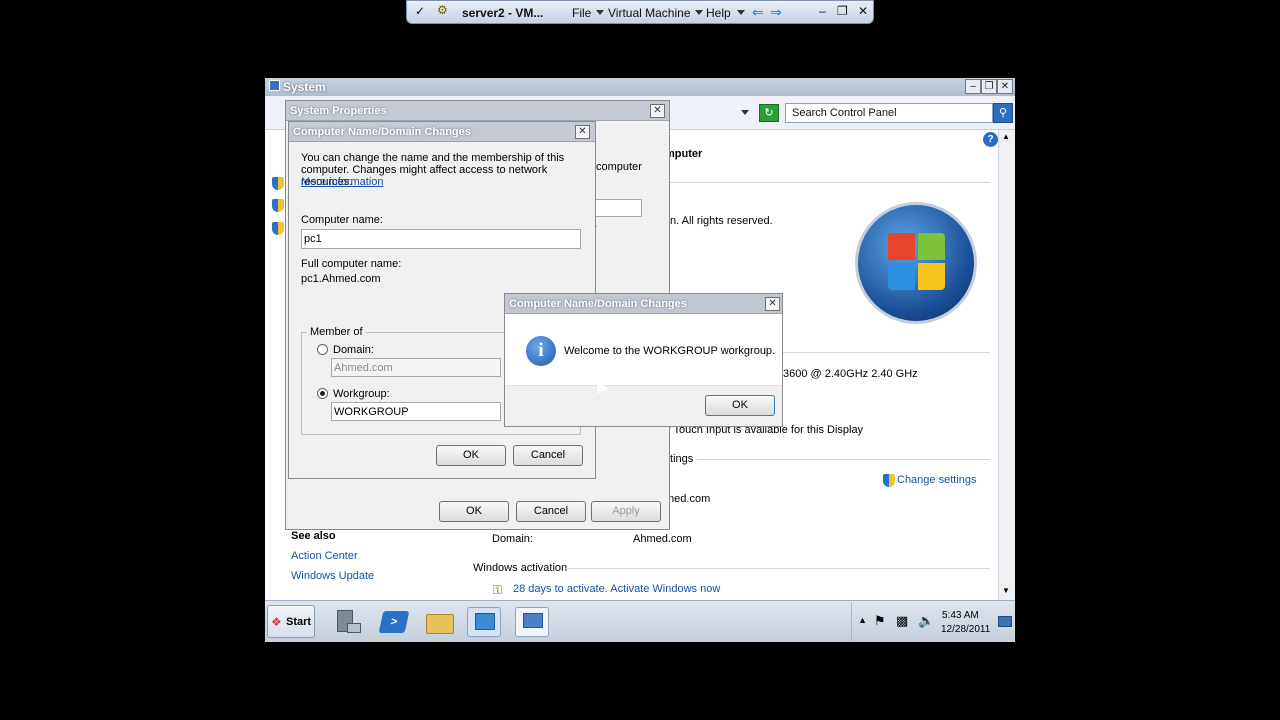  What do you see at coordinates (889, 113) in the screenshot?
I see `search-input: Search Control Panel` at bounding box center [889, 113].